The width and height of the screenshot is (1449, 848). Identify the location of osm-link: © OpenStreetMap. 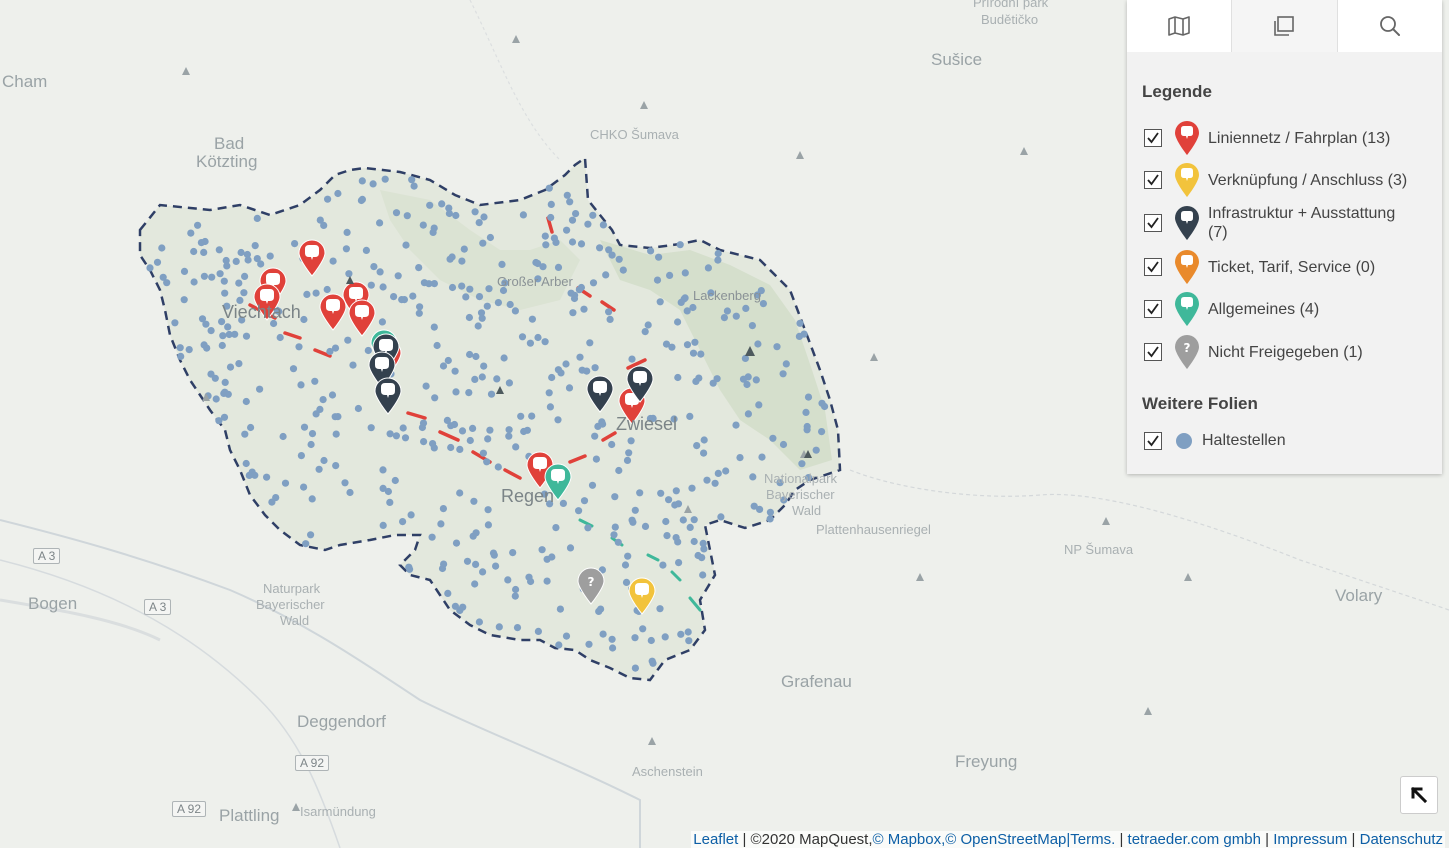
(1005, 839).